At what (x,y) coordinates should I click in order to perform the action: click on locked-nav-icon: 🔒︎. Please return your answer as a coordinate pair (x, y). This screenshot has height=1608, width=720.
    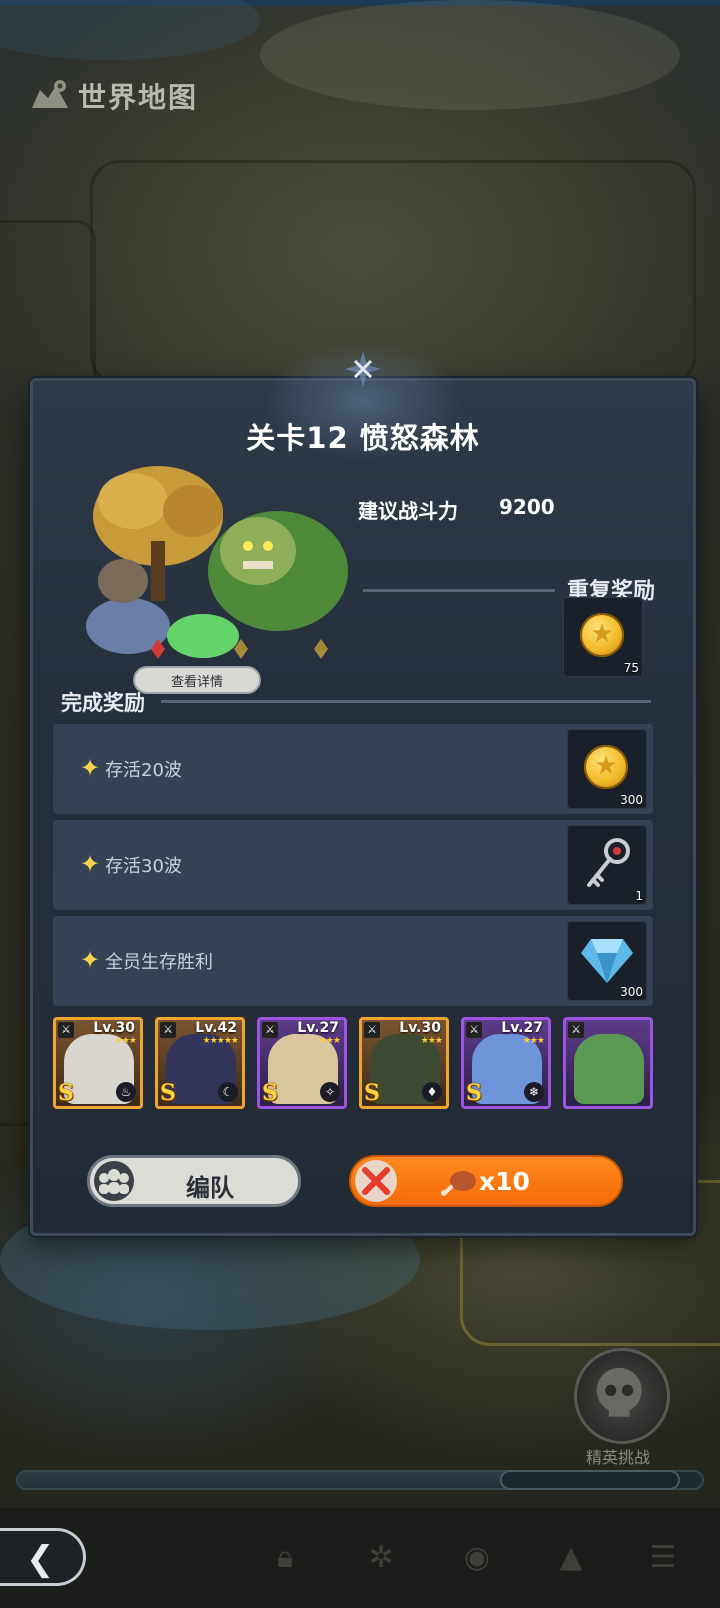
    Looking at the image, I should click on (285, 1558).